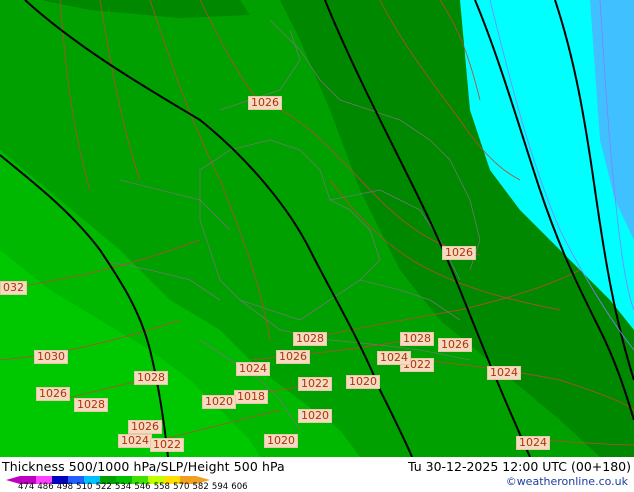  I want to click on isobar-label-1032-west: 032, so click(13, 288).